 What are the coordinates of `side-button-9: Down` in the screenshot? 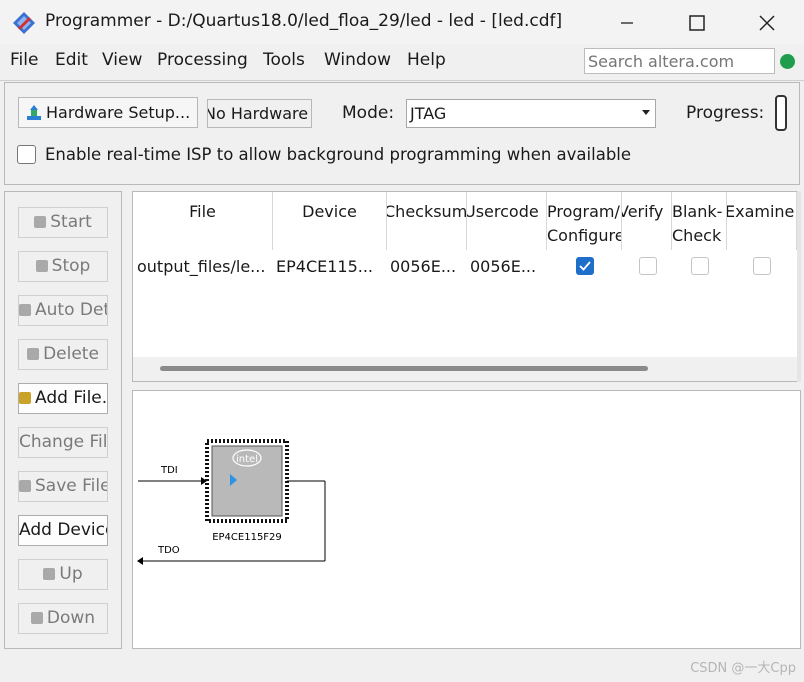 It's located at (63, 618).